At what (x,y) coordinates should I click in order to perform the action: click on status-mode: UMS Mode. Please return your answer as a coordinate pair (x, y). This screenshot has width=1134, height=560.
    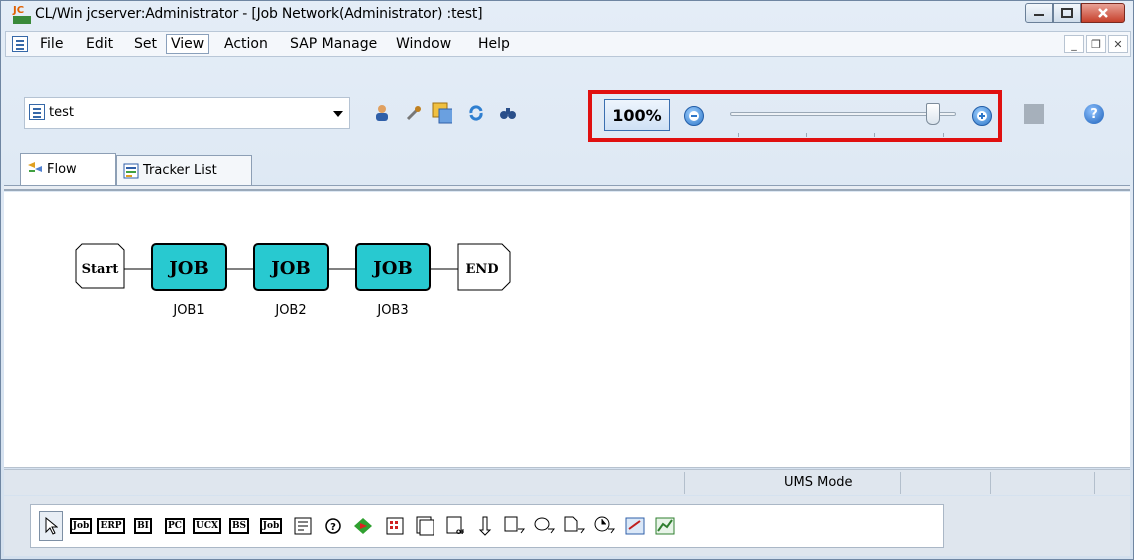
    Looking at the image, I should click on (818, 482).